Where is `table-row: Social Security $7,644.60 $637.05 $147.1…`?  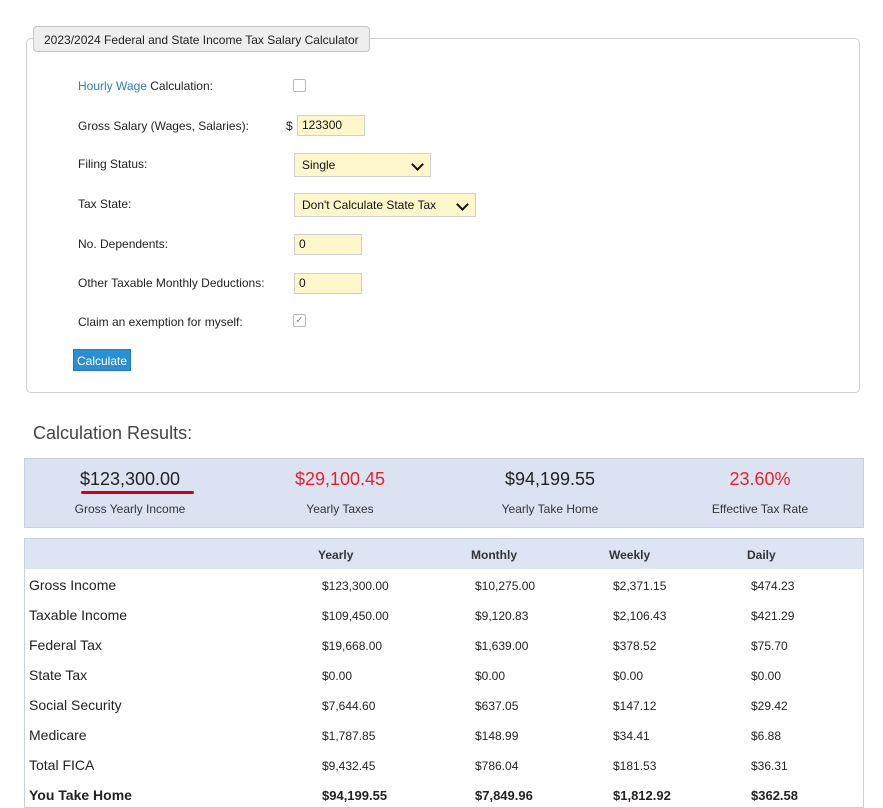 table-row: Social Security $7,644.60 $637.05 $147.1… is located at coordinates (444, 704).